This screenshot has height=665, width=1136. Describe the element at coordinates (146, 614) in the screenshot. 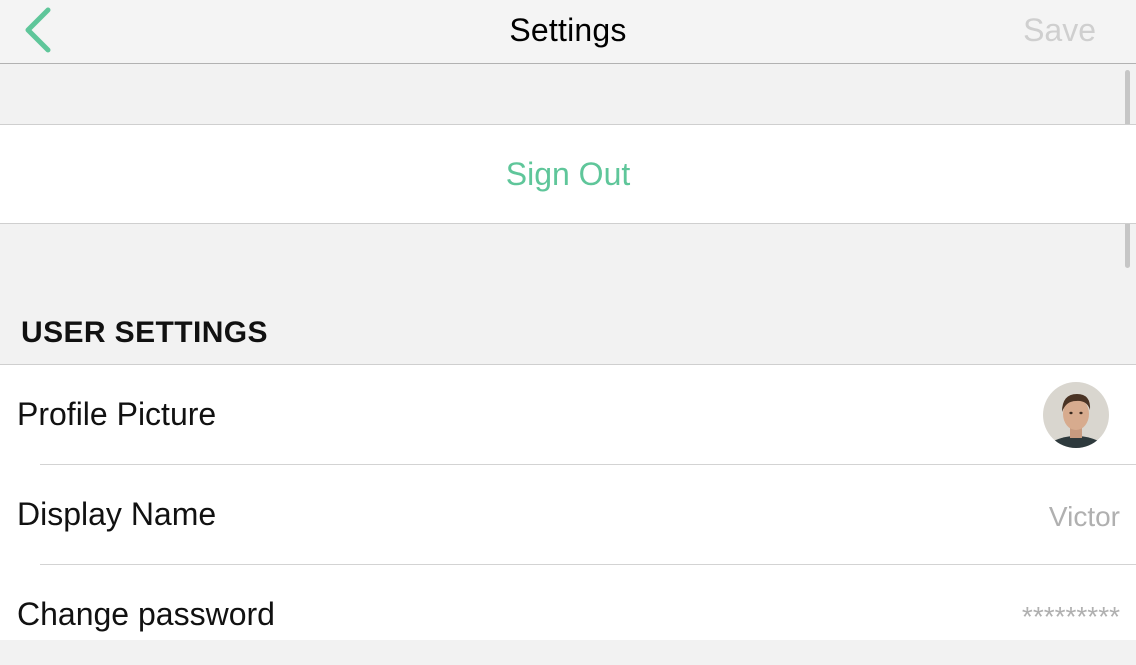

I see `row-label: Change password` at that location.